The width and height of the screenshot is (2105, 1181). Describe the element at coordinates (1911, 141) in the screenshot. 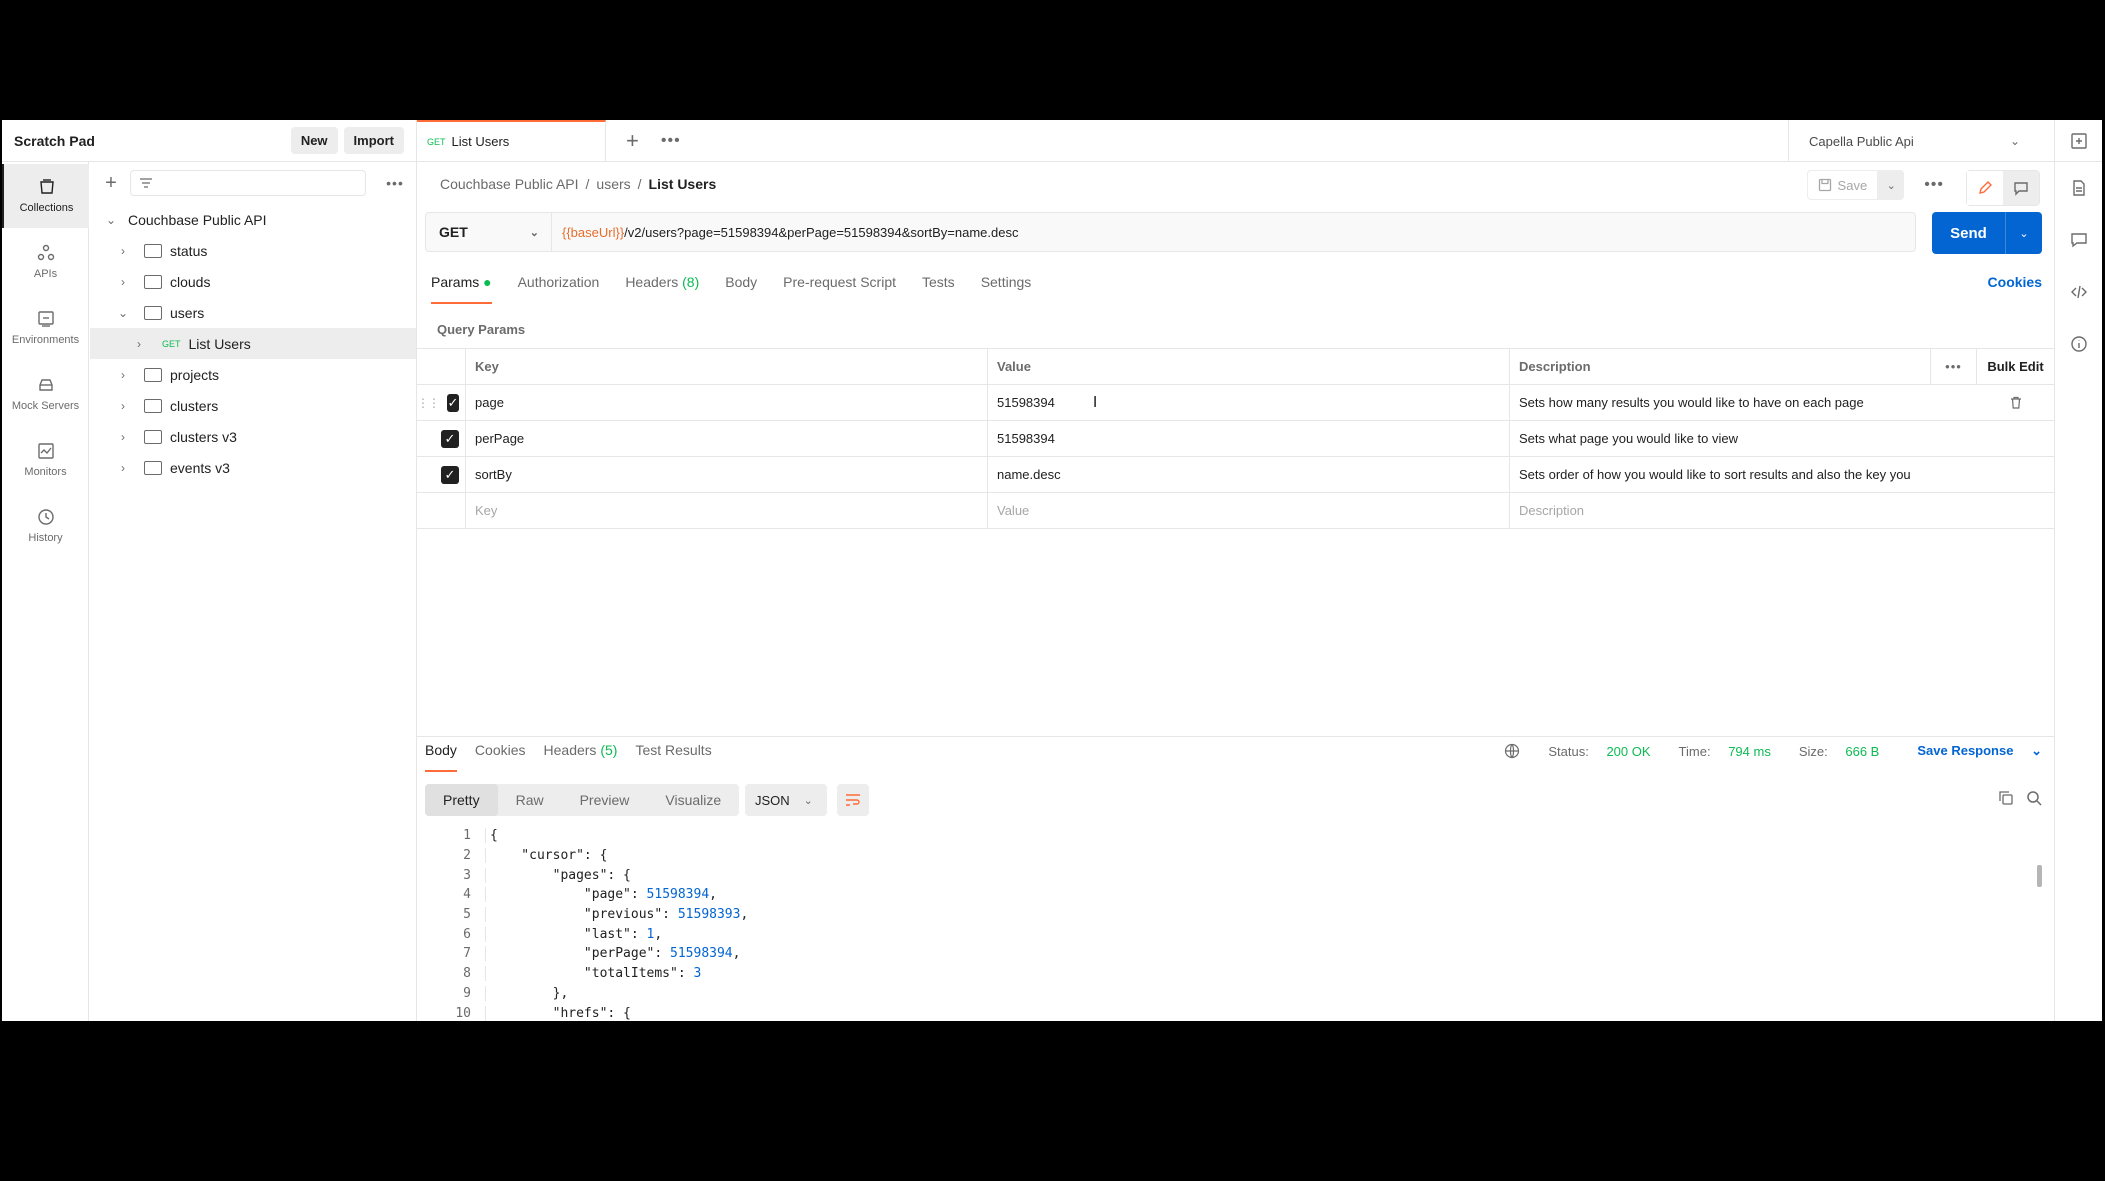

I see `environment-select: Capella Public Api ⌄` at that location.